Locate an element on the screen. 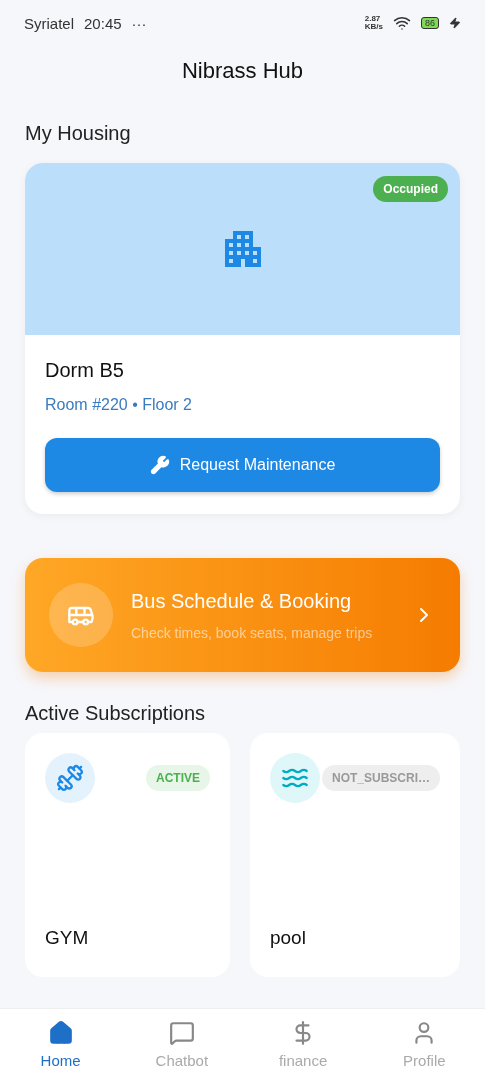 The width and height of the screenshot is (485, 1080). status-badge: Occupied is located at coordinates (410, 189).